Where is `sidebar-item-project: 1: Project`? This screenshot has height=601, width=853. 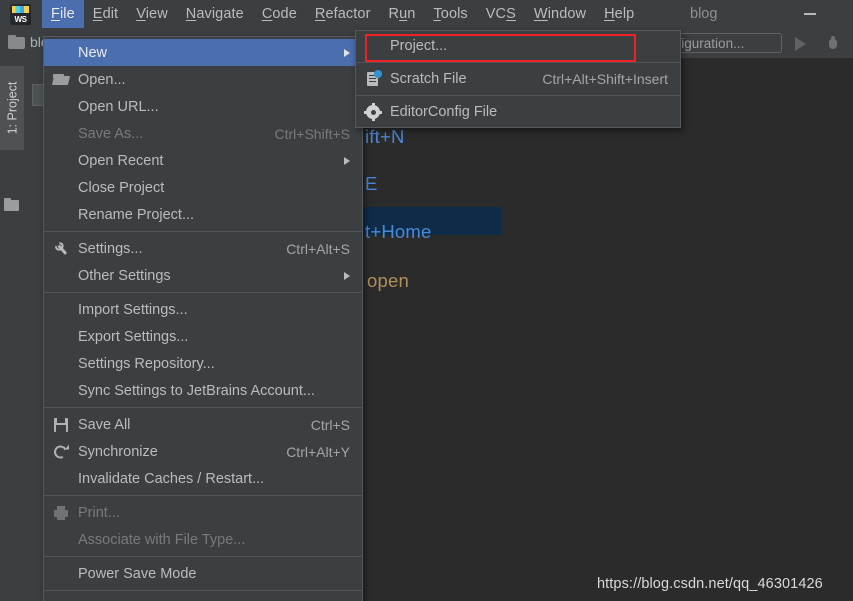
sidebar-item-project: 1: Project is located at coordinates (12, 108).